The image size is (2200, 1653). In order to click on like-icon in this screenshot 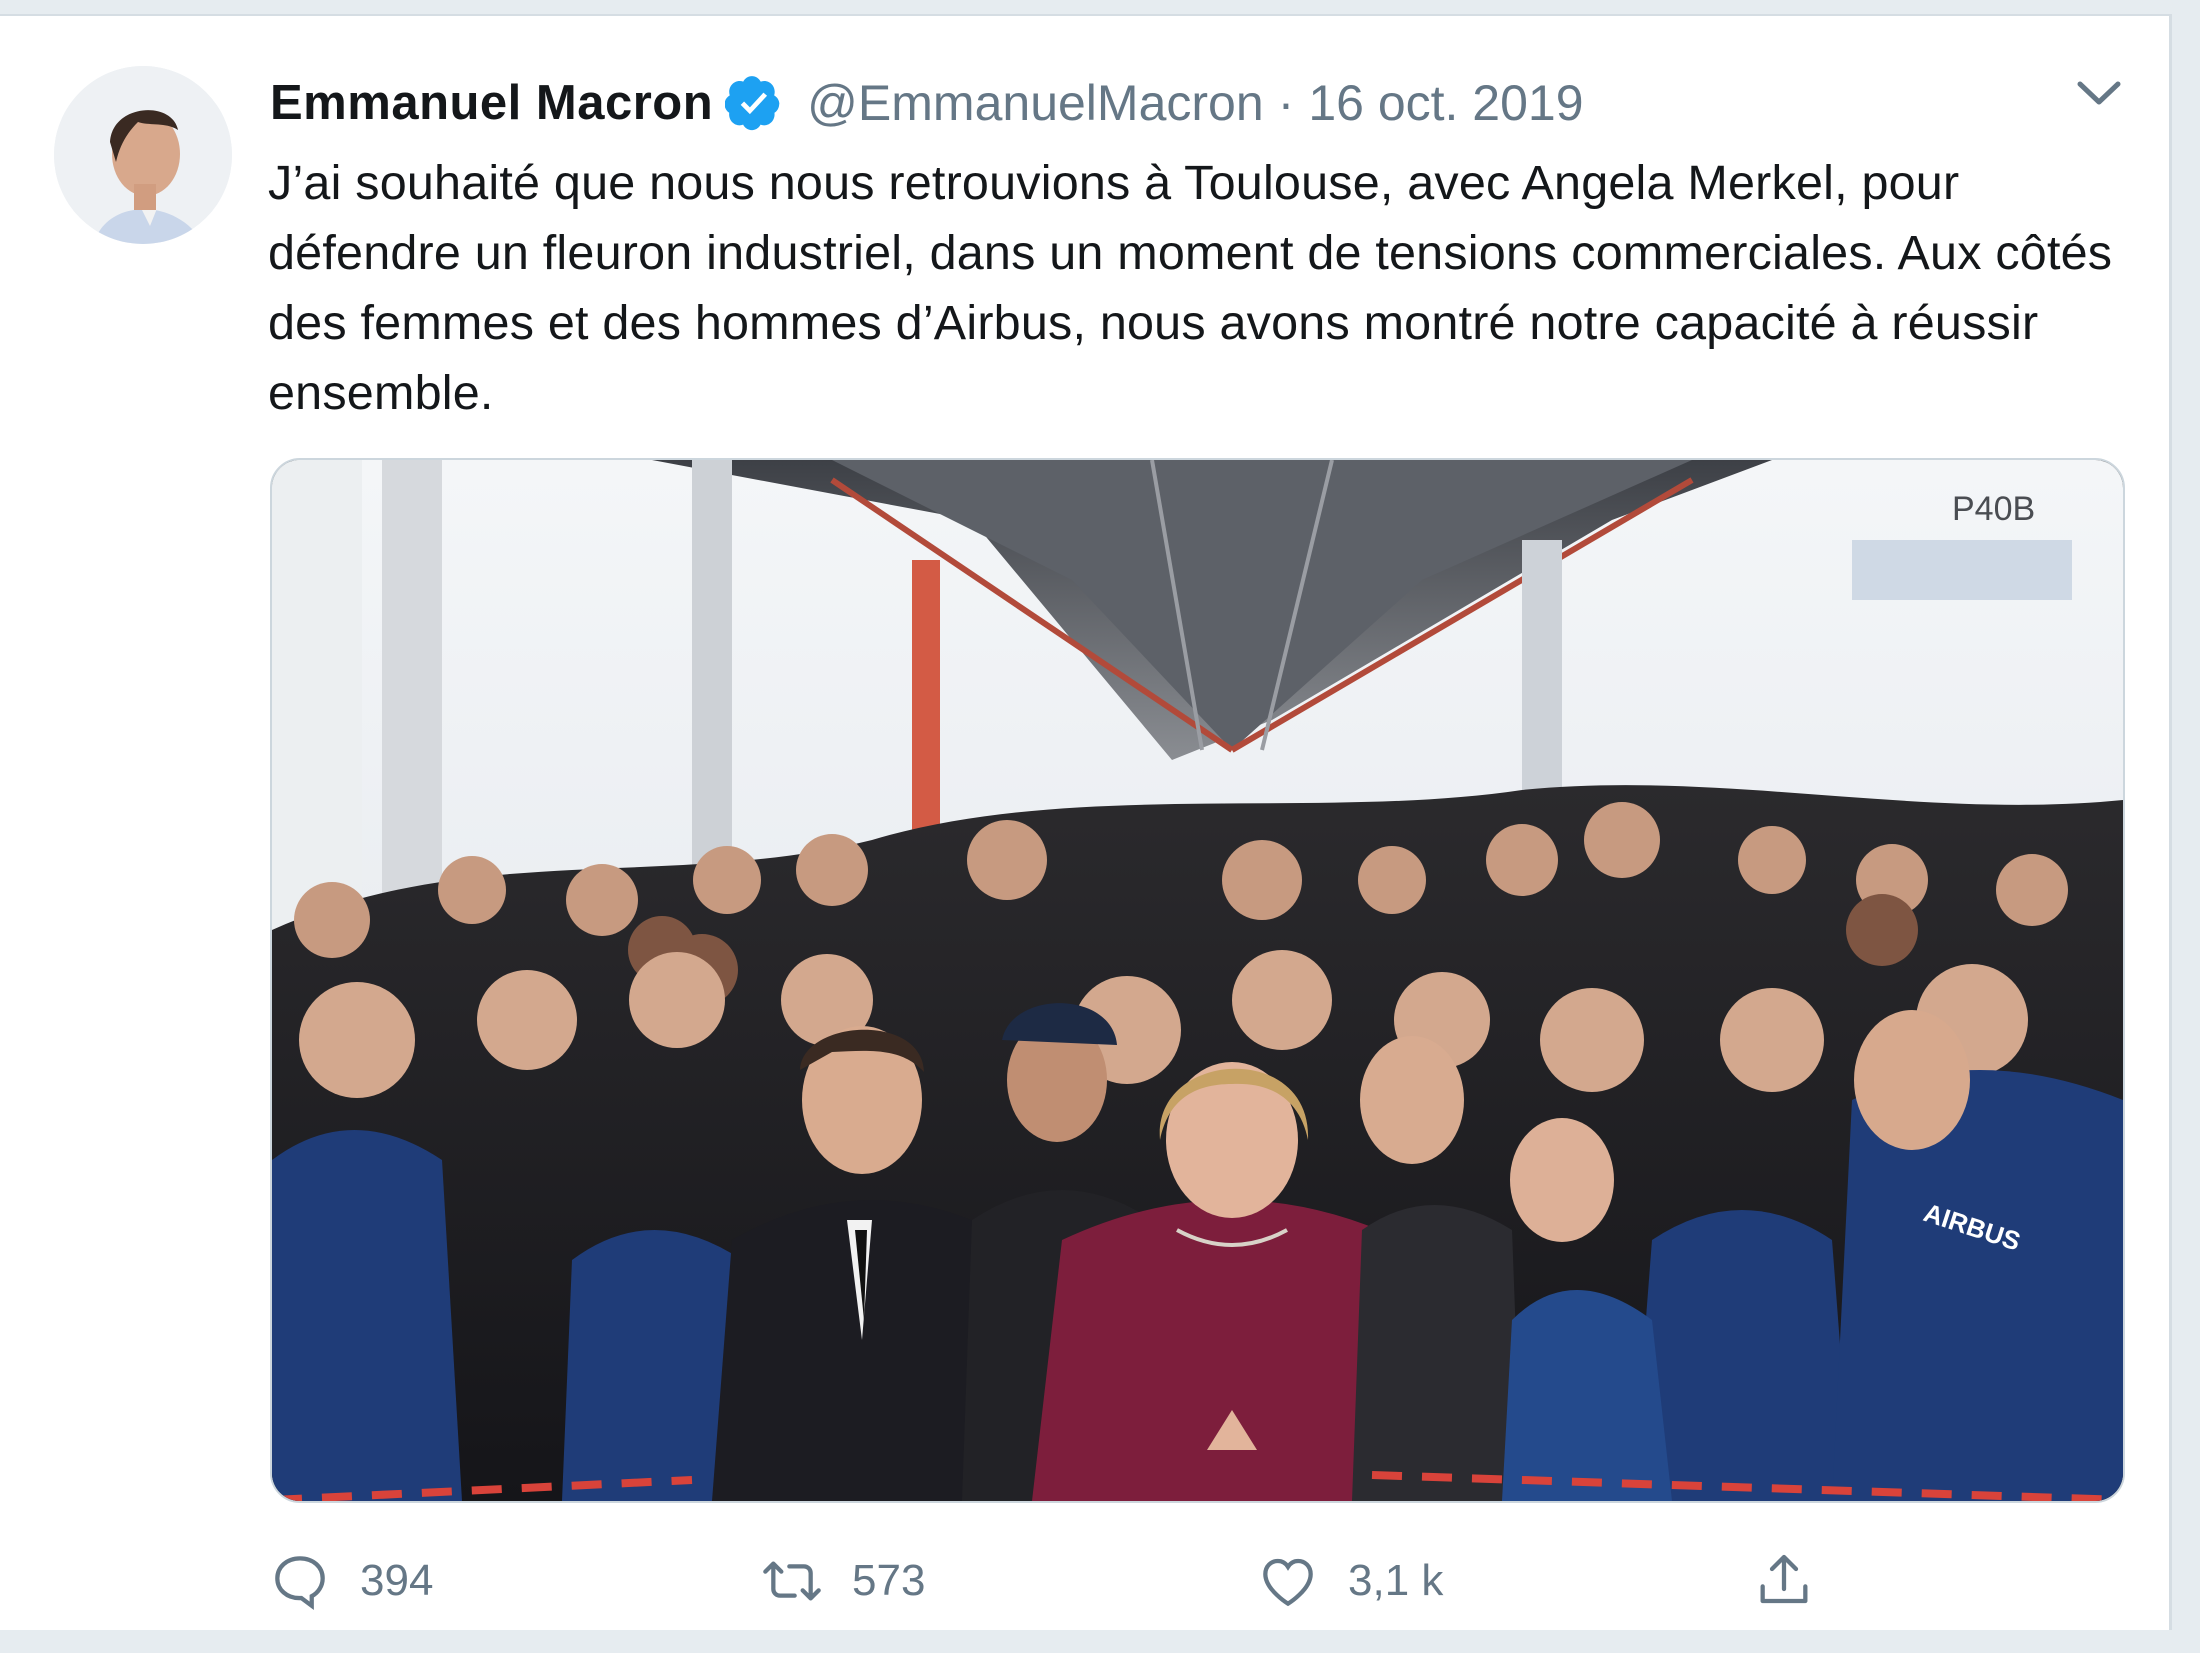, I will do `click(1288, 1582)`.